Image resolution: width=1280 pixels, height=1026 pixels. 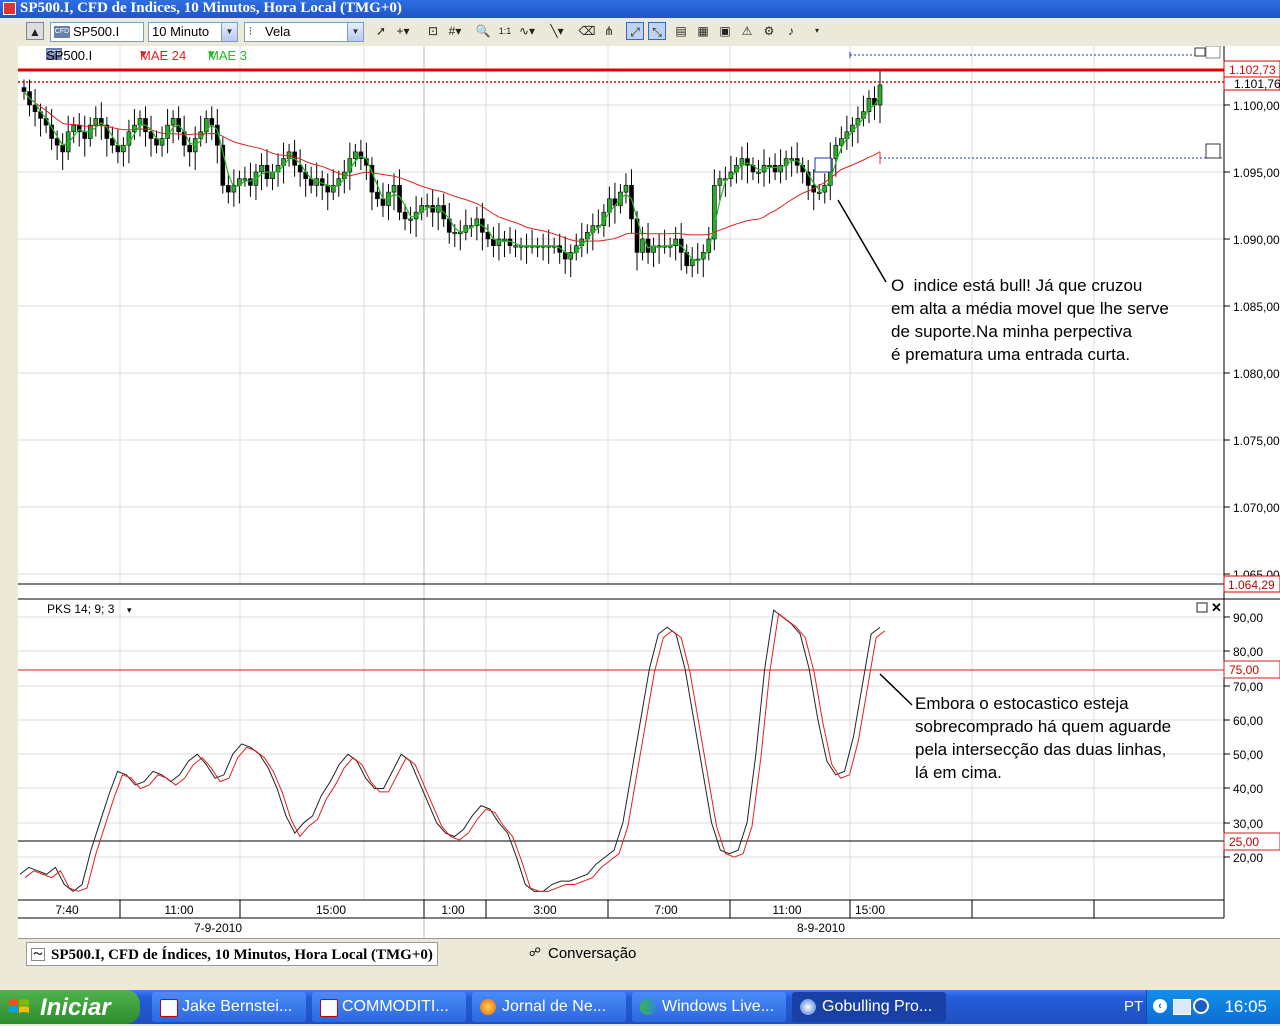 I want to click on properties-icon: ⚙, so click(x=769, y=31).